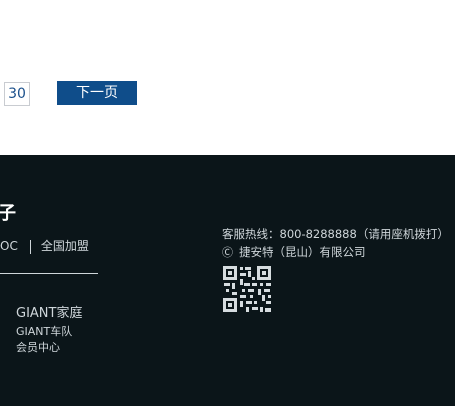 The height and width of the screenshot is (406, 455). I want to click on next-page-button: 下一页, so click(97, 93).